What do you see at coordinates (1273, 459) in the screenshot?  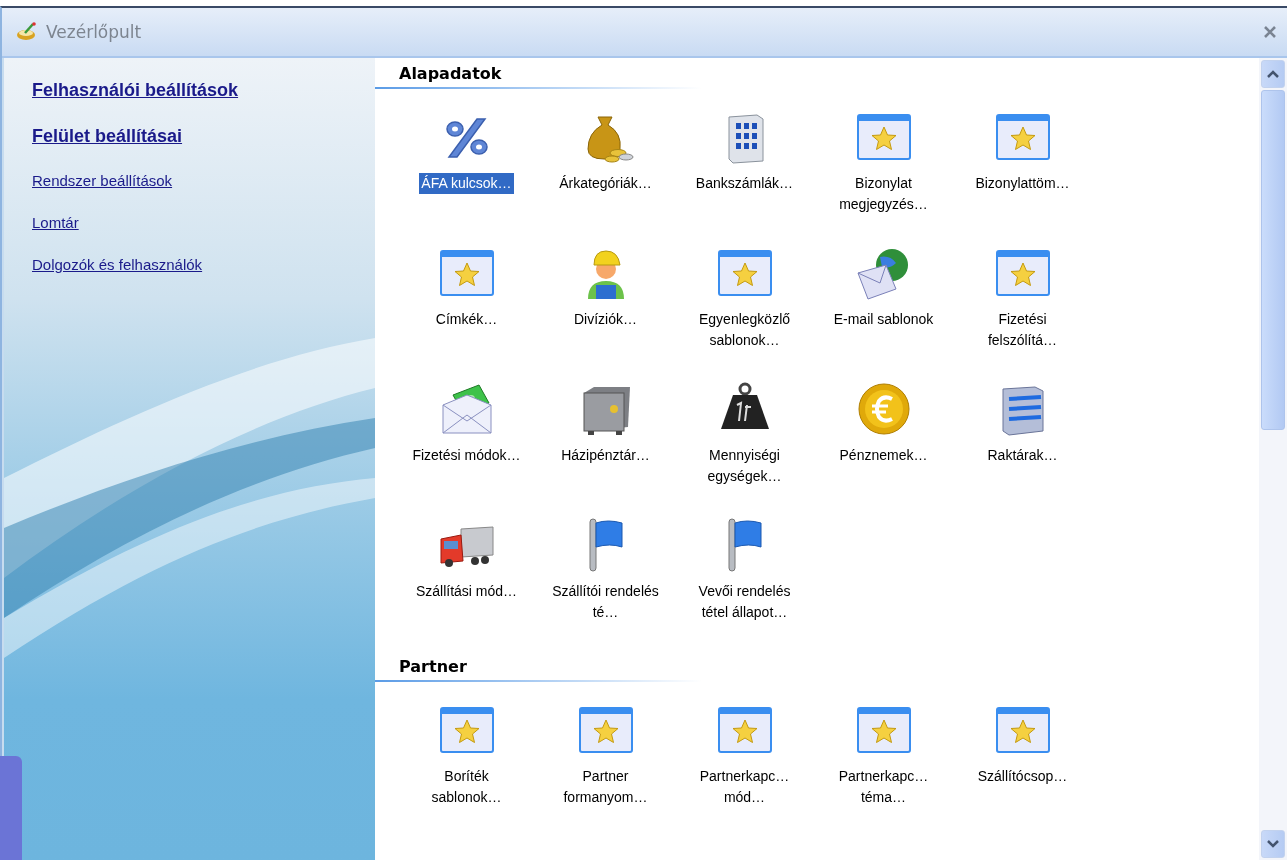 I see `vertical-scrollbar` at bounding box center [1273, 459].